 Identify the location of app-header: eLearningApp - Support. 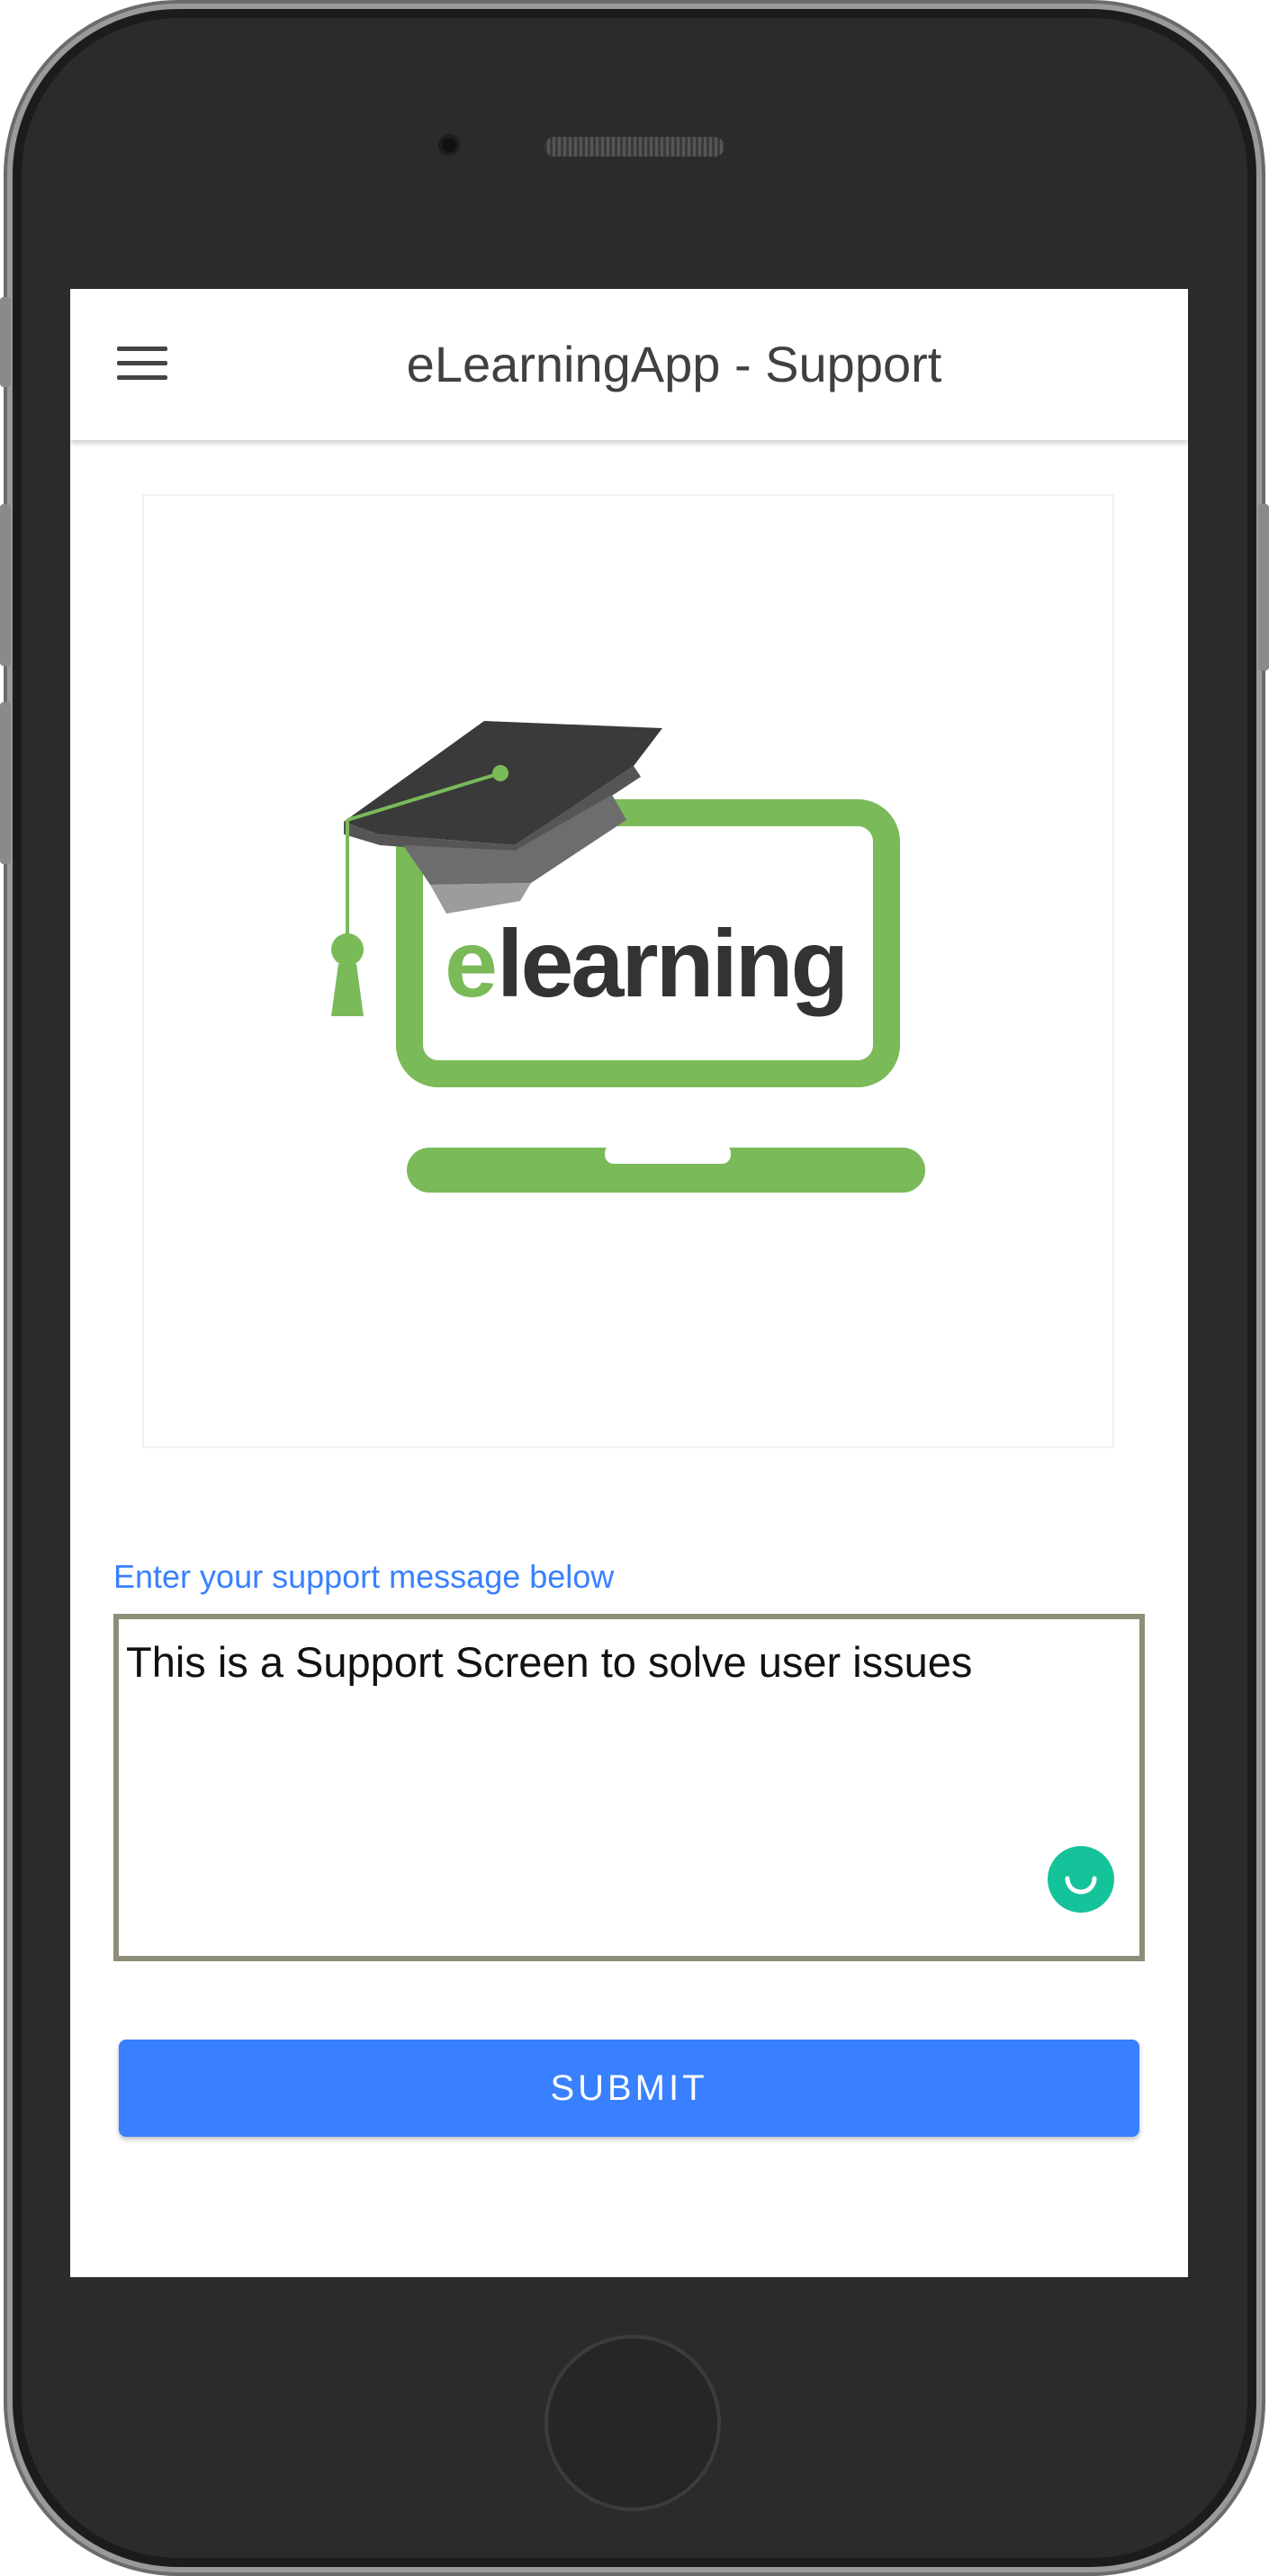
(629, 364).